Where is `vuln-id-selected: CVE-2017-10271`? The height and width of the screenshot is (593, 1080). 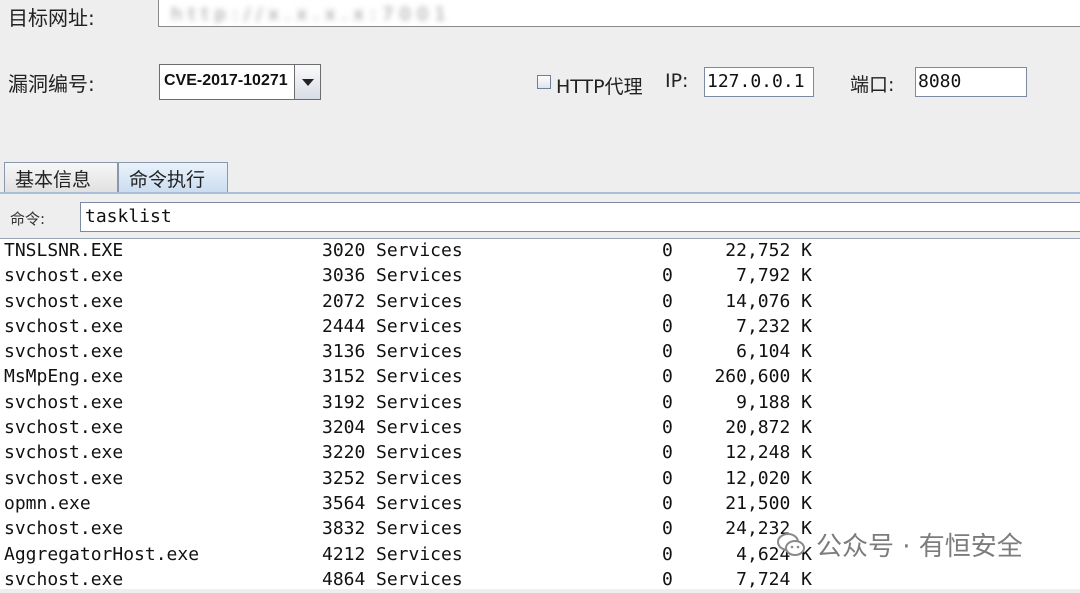
vuln-id-selected: CVE-2017-10271 is located at coordinates (226, 80).